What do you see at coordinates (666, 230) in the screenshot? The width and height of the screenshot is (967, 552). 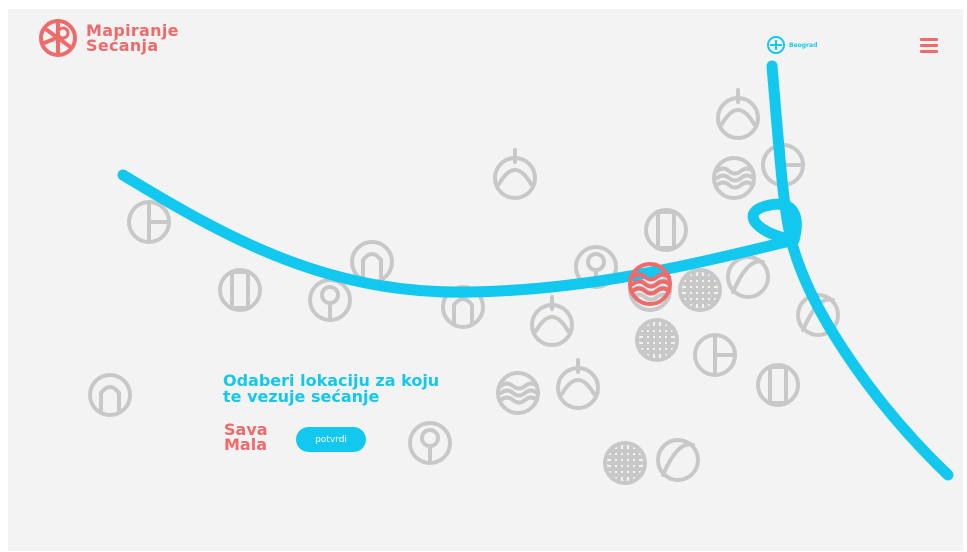 I see `arch-building-icon` at bounding box center [666, 230].